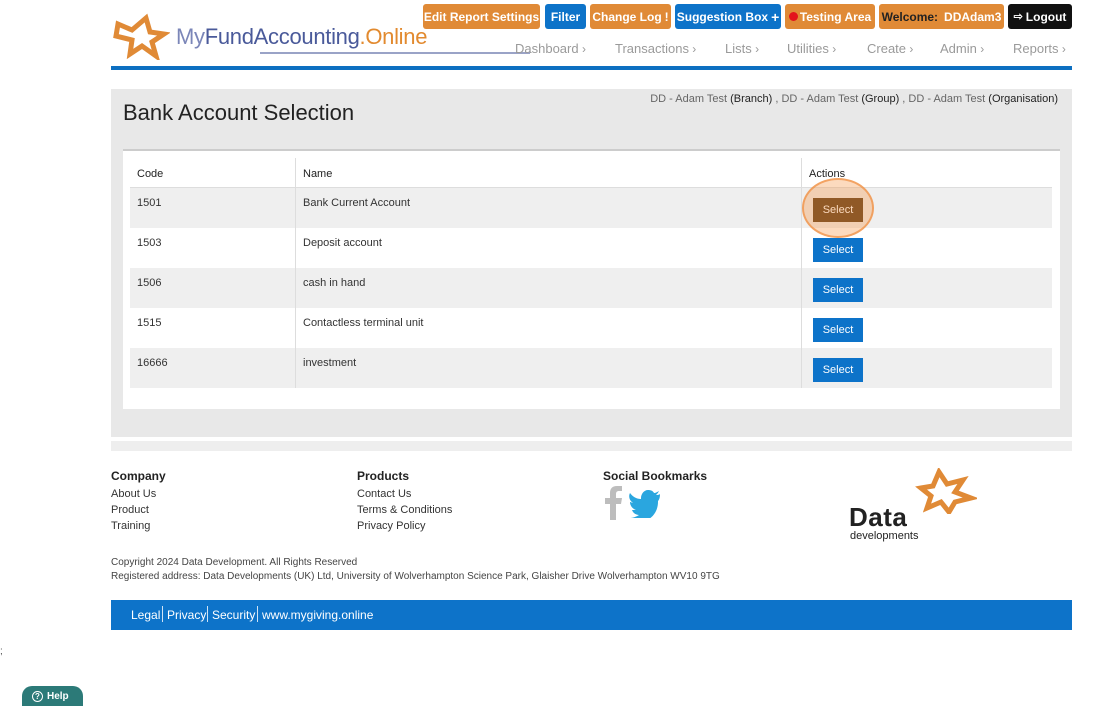 Image resolution: width=1120 pixels, height=706 pixels. Describe the element at coordinates (138, 476) in the screenshot. I see `footer-company-heading: Company` at that location.